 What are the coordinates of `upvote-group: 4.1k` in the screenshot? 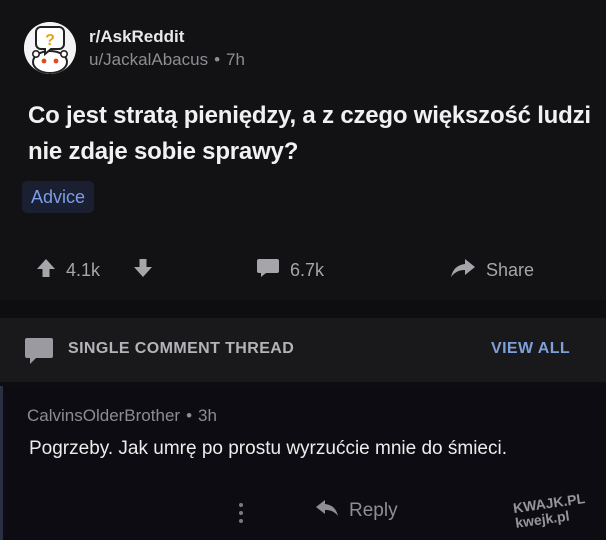 It's located at (68, 270).